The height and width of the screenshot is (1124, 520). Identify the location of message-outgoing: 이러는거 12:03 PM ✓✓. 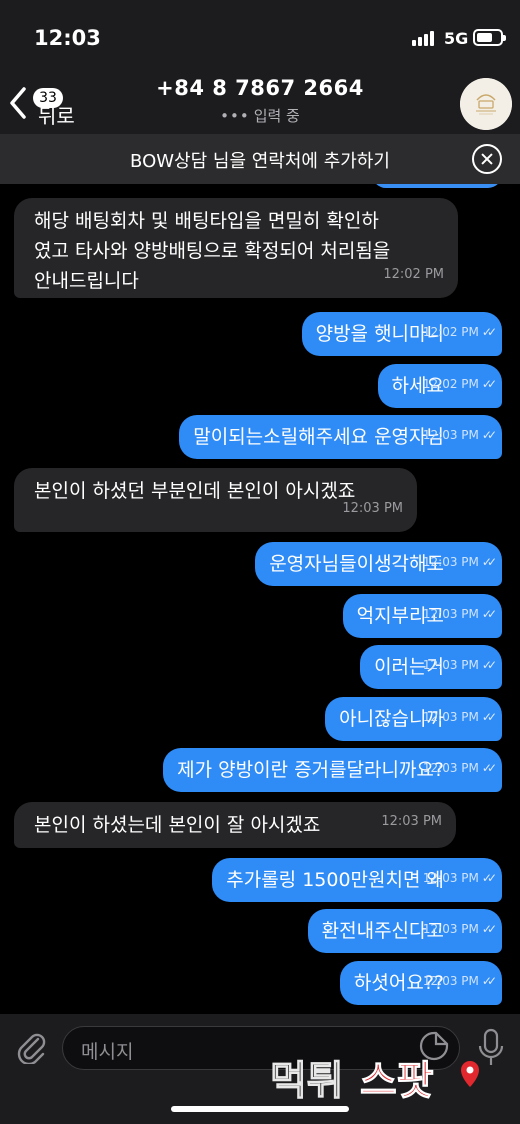
(431, 667).